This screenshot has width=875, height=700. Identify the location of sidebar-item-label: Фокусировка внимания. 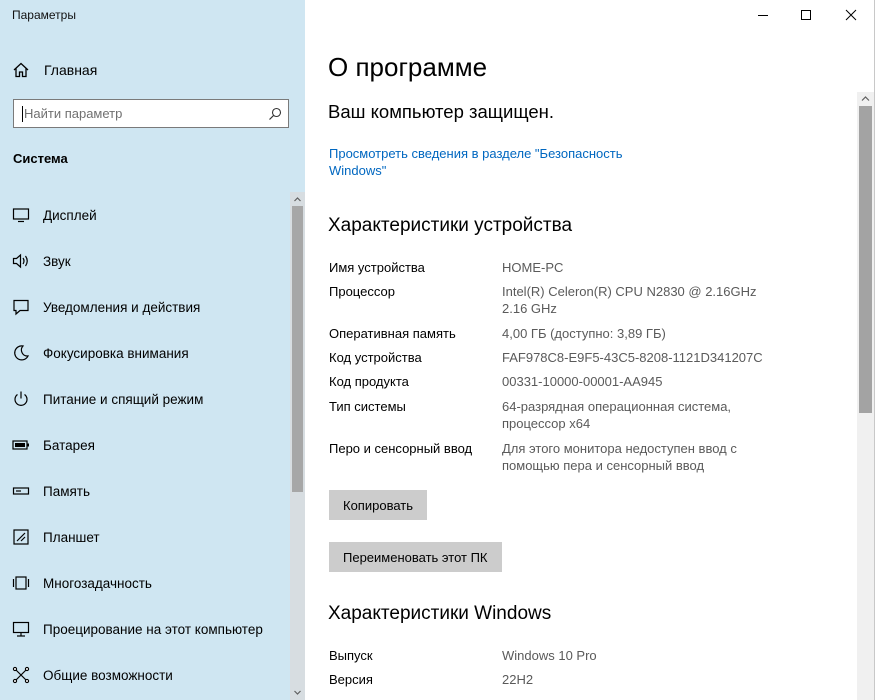
(116, 353).